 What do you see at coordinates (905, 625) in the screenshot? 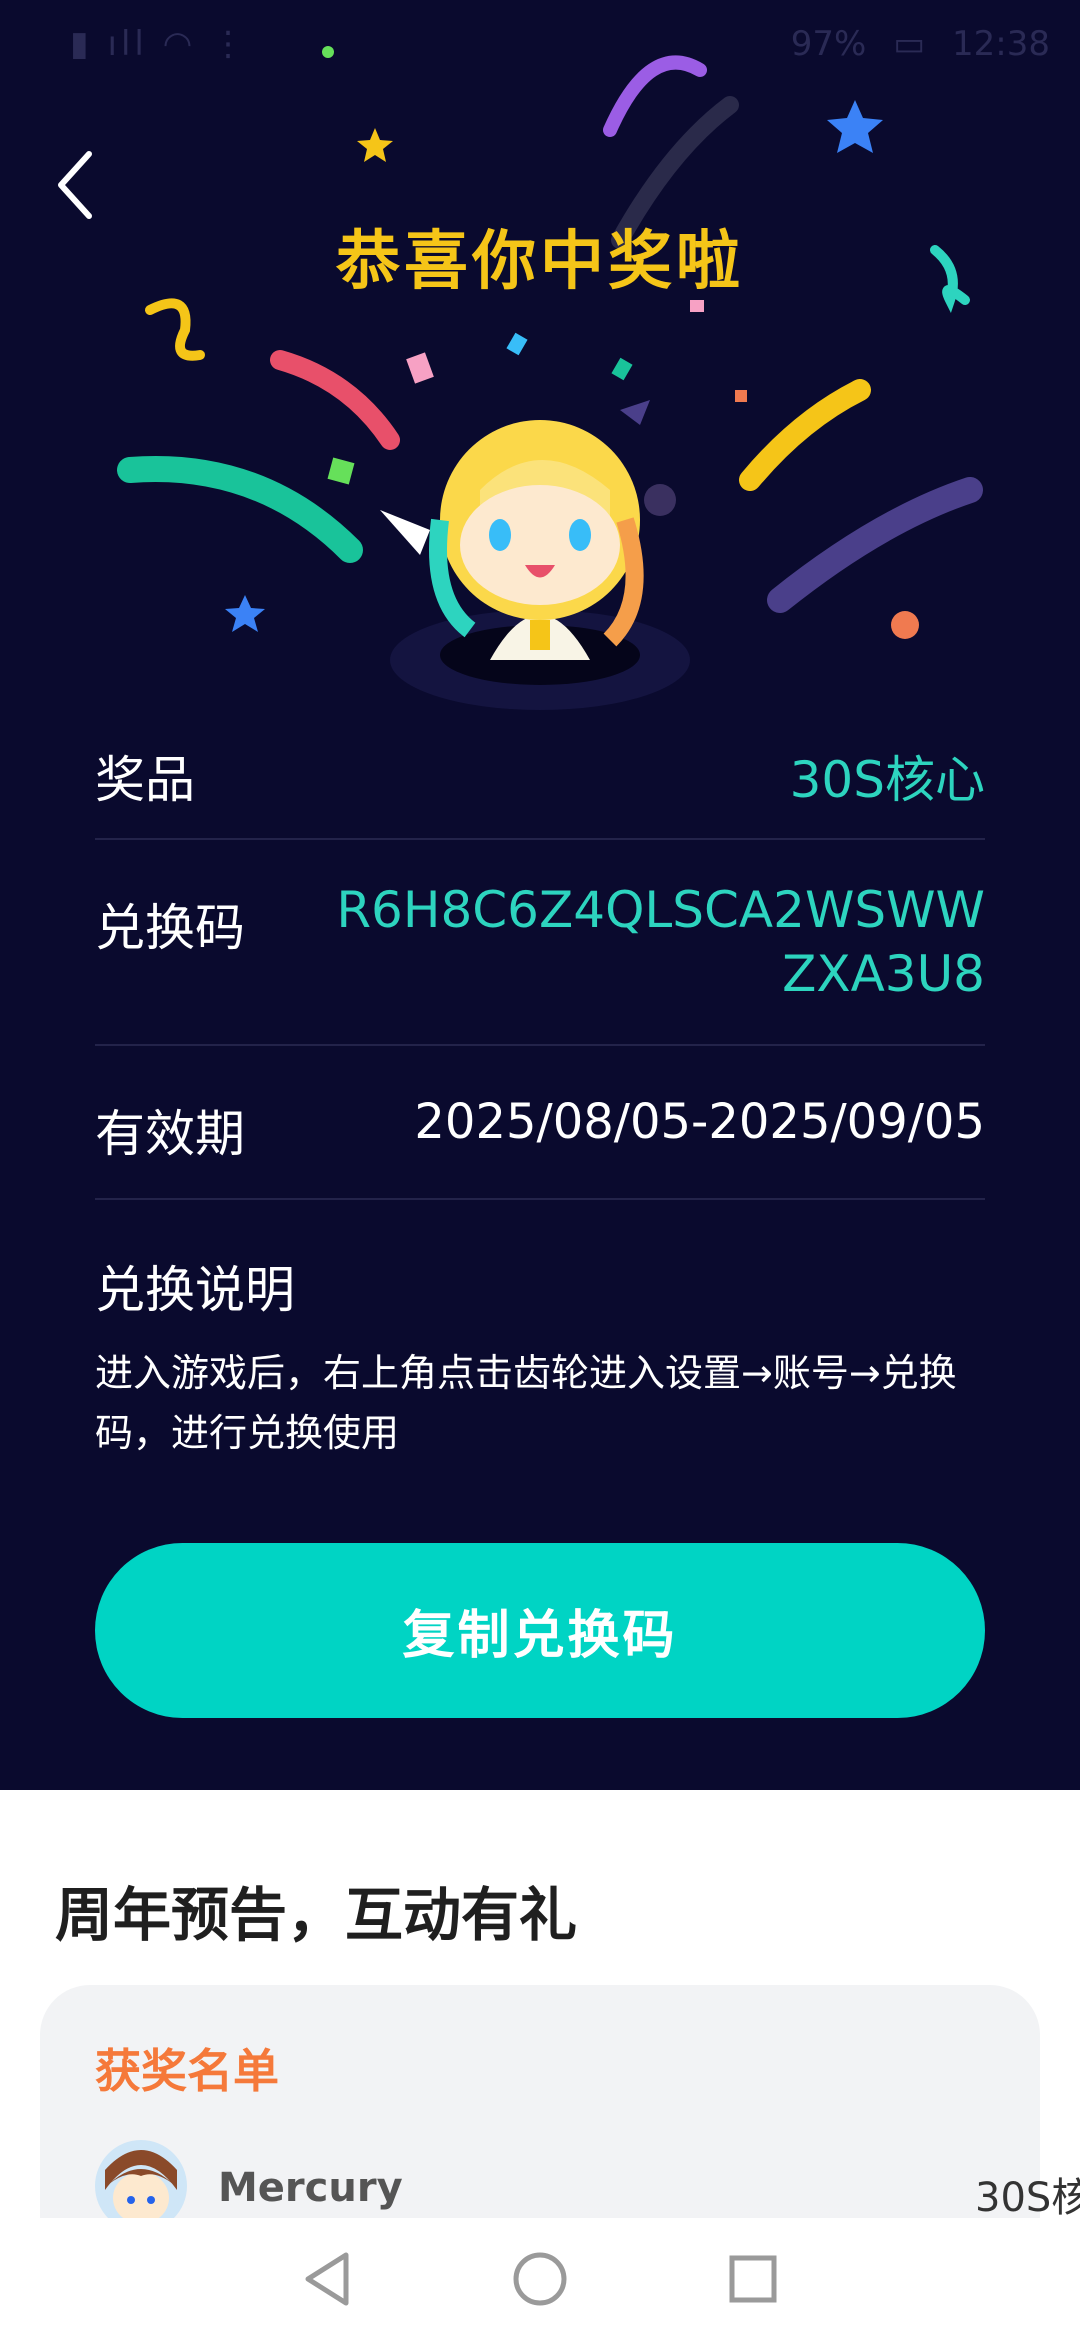
I see `confetti-dot-orange` at bounding box center [905, 625].